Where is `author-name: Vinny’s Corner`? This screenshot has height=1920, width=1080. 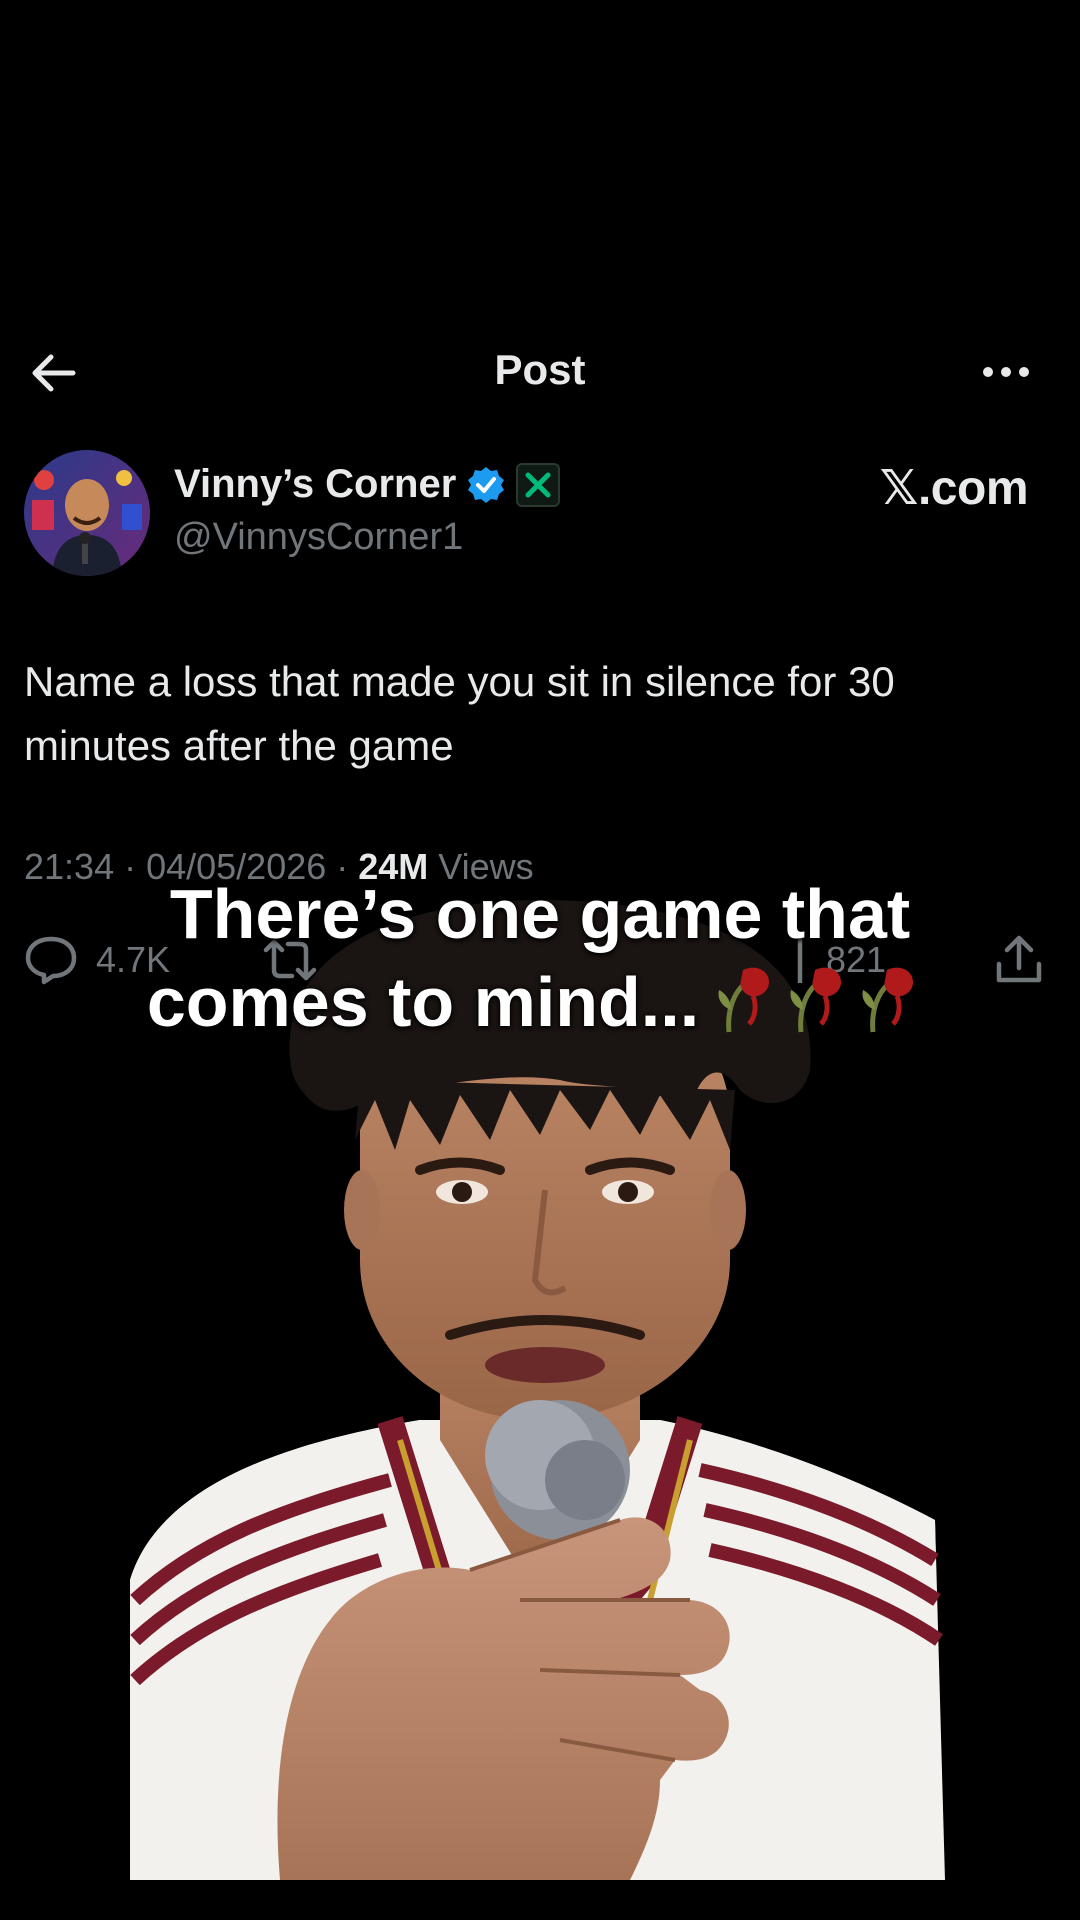 author-name: Vinny’s Corner is located at coordinates (367, 484).